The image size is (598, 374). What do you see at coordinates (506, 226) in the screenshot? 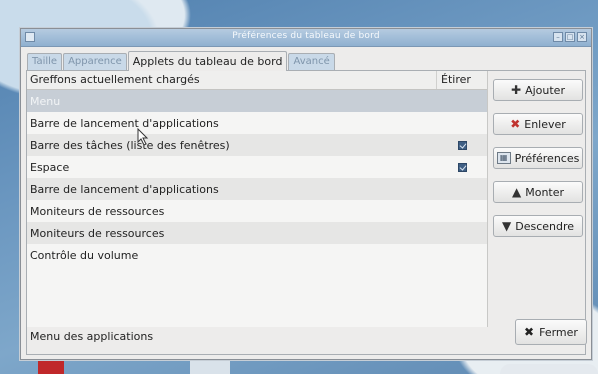
I see `arrow-down-icon: ▼` at bounding box center [506, 226].